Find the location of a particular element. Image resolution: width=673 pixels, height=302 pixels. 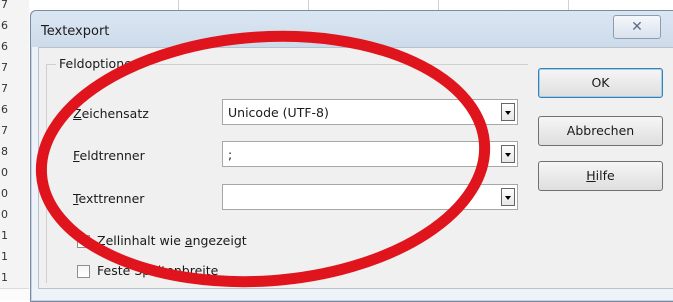

text-delimiter-label: Texttrenner is located at coordinates (109, 198).